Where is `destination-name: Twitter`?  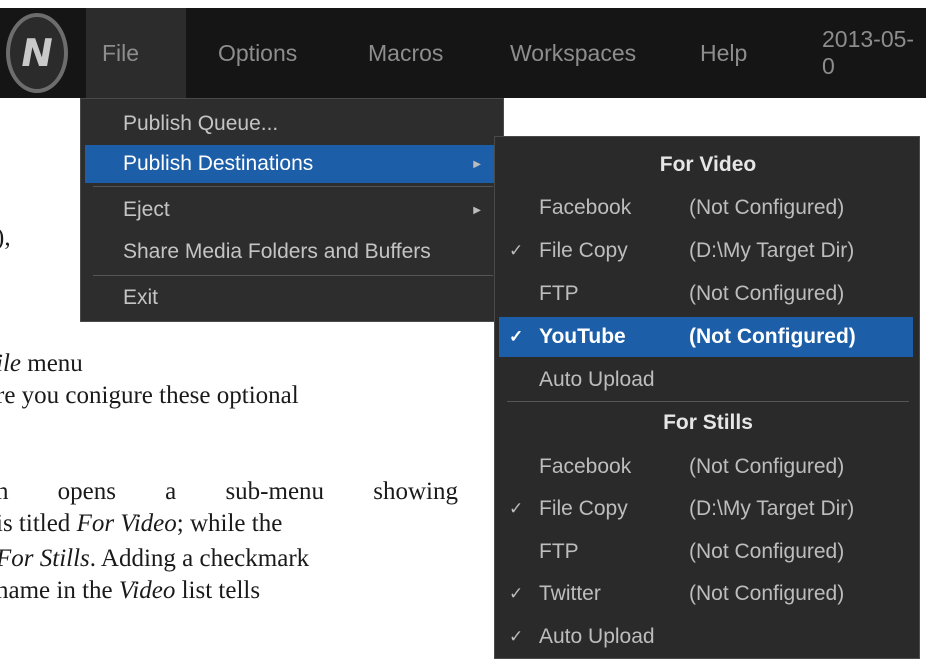 destination-name: Twitter is located at coordinates (570, 593).